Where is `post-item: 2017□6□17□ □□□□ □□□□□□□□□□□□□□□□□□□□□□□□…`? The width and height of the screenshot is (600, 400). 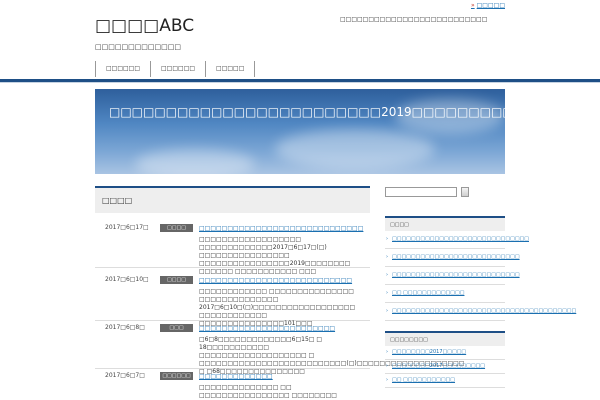
post-item: 2017□6□17□ □□□□ □□□□□□□□□□□□□□□□□□□□□□□□… is located at coordinates (232, 249).